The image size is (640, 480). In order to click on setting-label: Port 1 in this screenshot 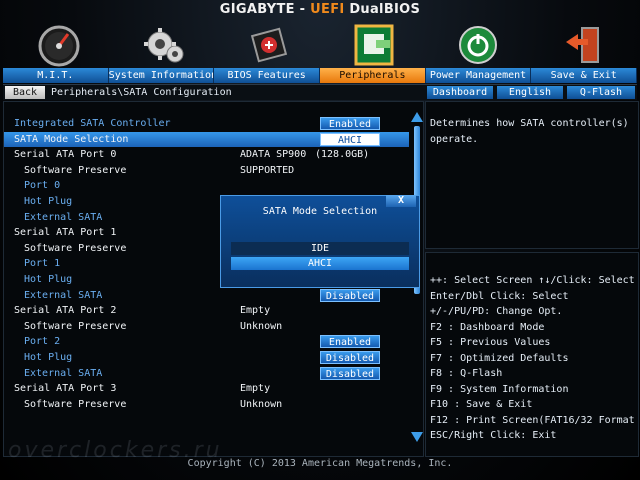, I will do `click(42, 264)`.